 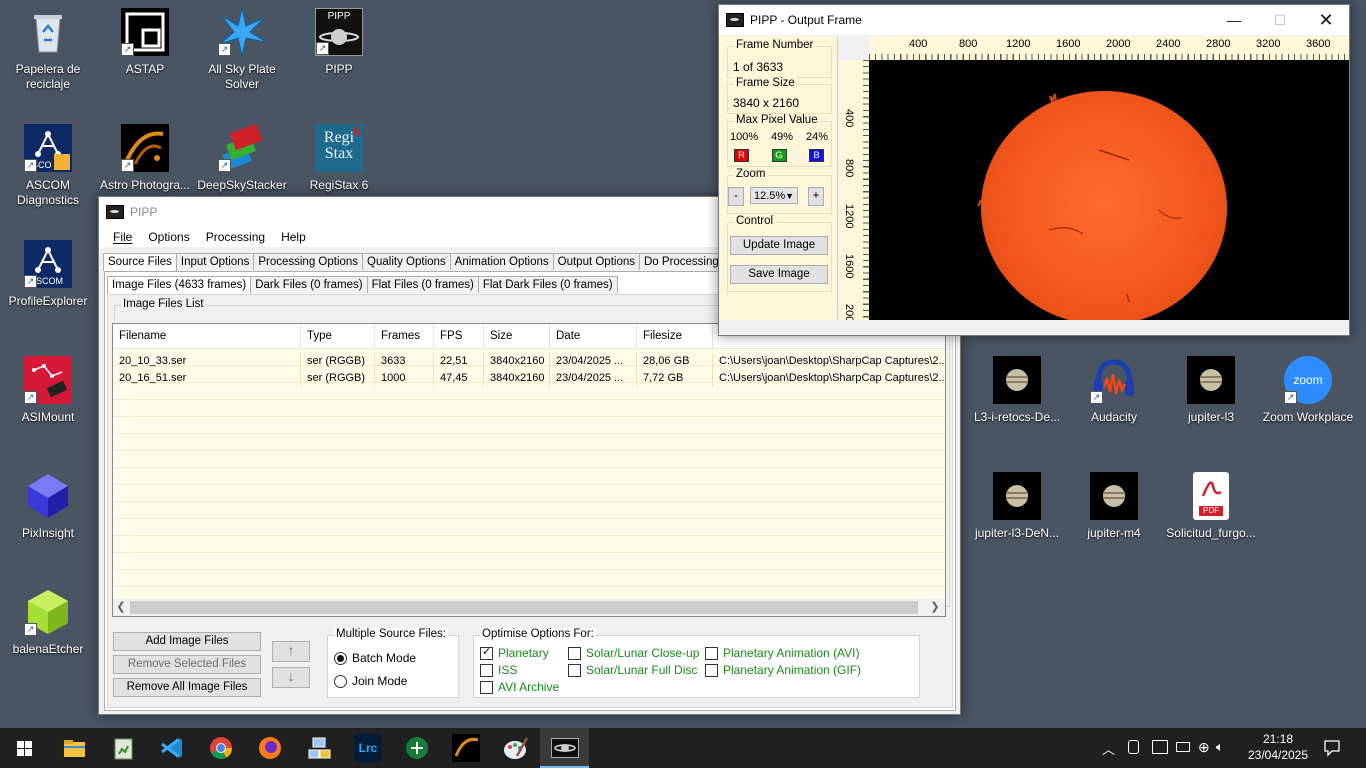 I want to click on desktop-icon-profile-explorer: SCOM ↗ ProfileExplorer, so click(x=48, y=274).